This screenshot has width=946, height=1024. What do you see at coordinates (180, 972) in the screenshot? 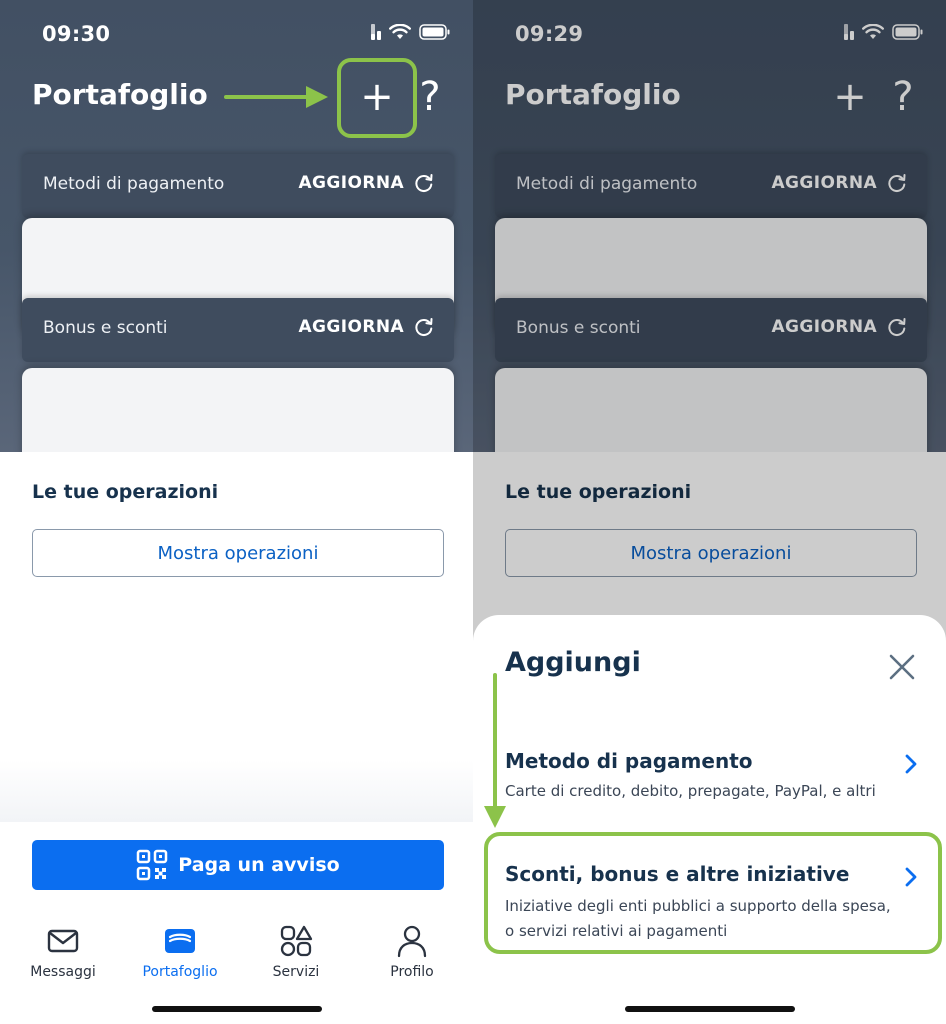
I see `tab-label: Portafoglio` at bounding box center [180, 972].